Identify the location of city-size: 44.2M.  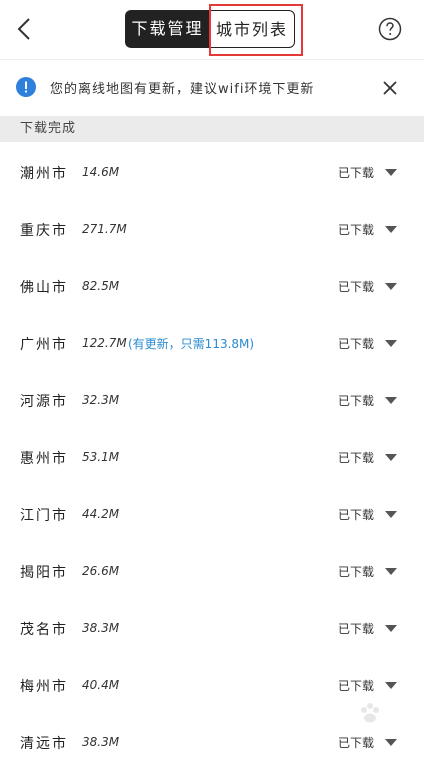
(101, 514).